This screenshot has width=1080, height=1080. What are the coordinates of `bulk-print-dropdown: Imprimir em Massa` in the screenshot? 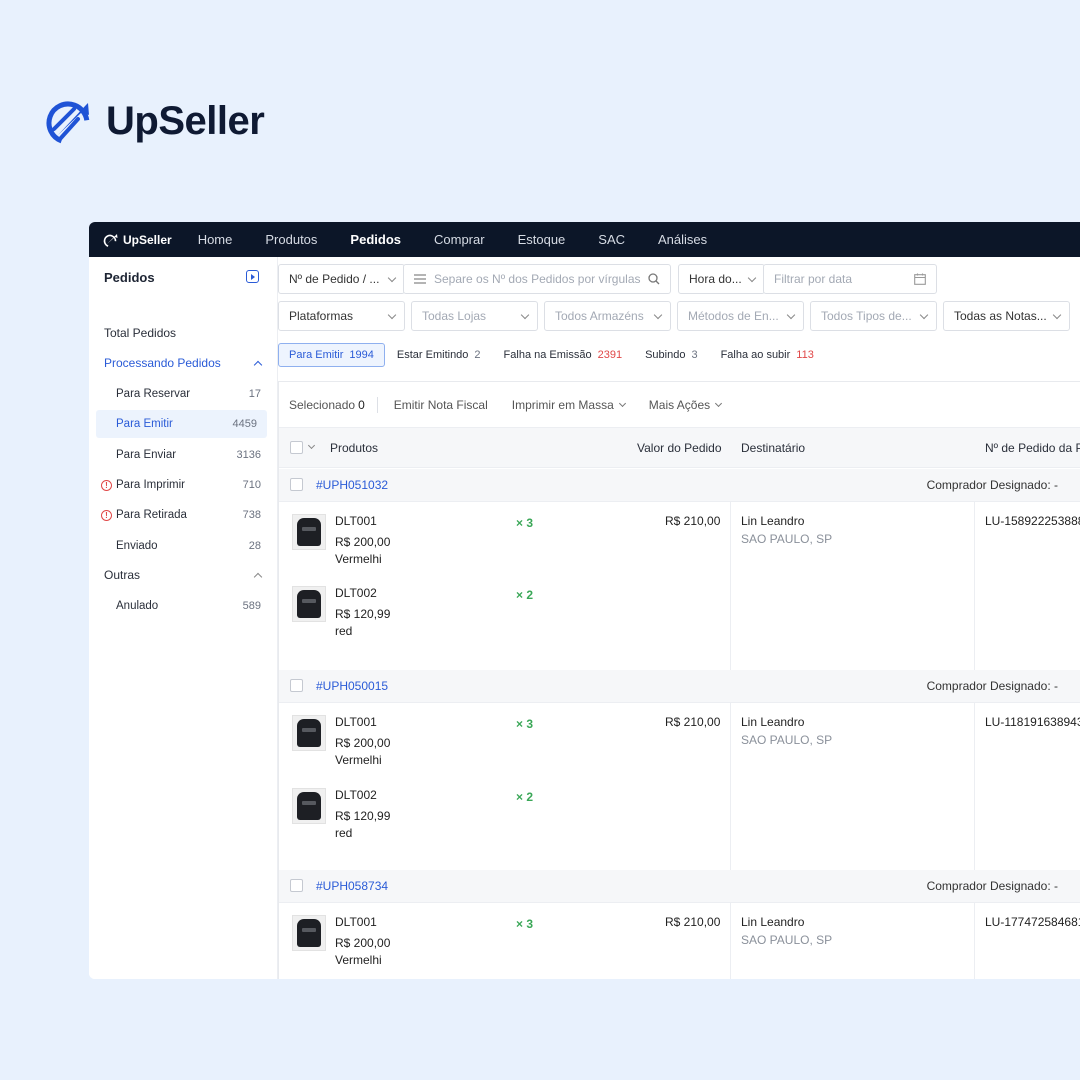 It's located at (568, 404).